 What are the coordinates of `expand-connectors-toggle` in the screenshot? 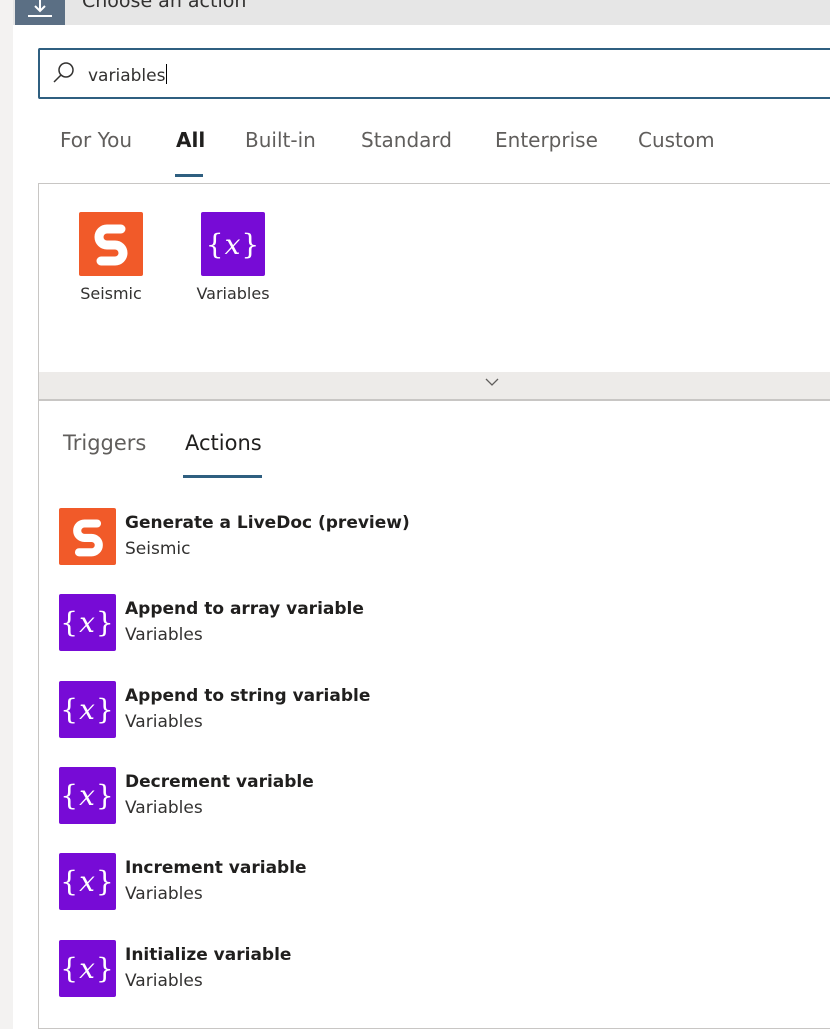 It's located at (434, 386).